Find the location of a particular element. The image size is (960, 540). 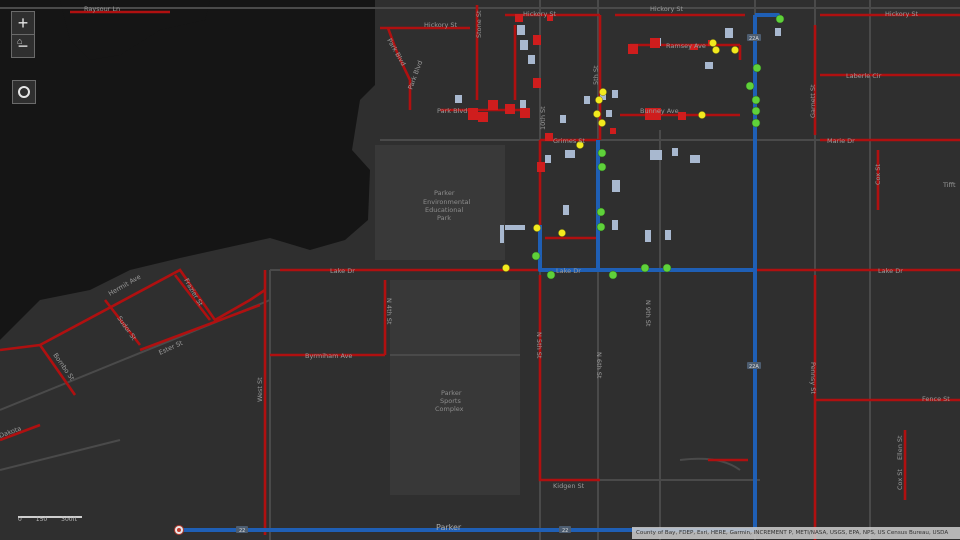

label-5th-st: 5th St is located at coordinates (596, 75).